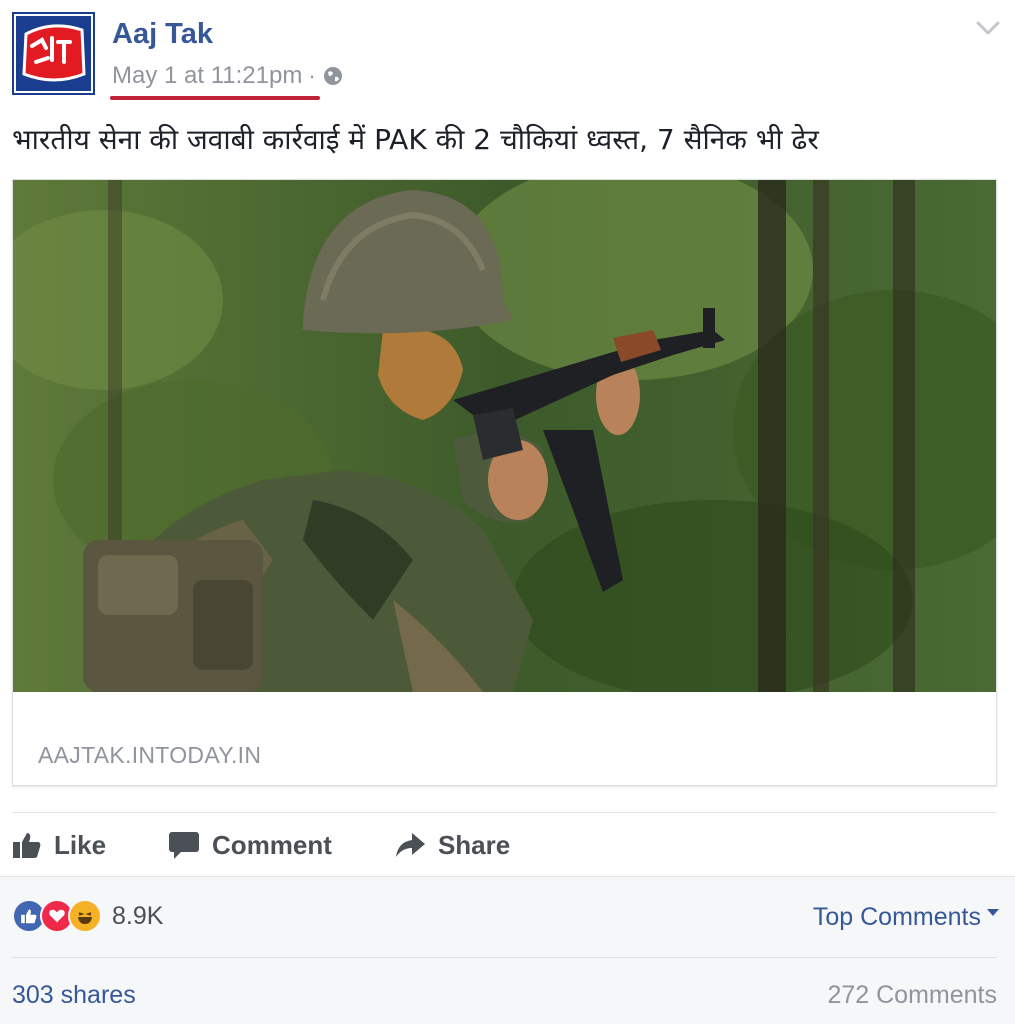 Image resolution: width=1015 pixels, height=1024 pixels. Describe the element at coordinates (896, 917) in the screenshot. I see `top-comments-label: Top Comments` at that location.